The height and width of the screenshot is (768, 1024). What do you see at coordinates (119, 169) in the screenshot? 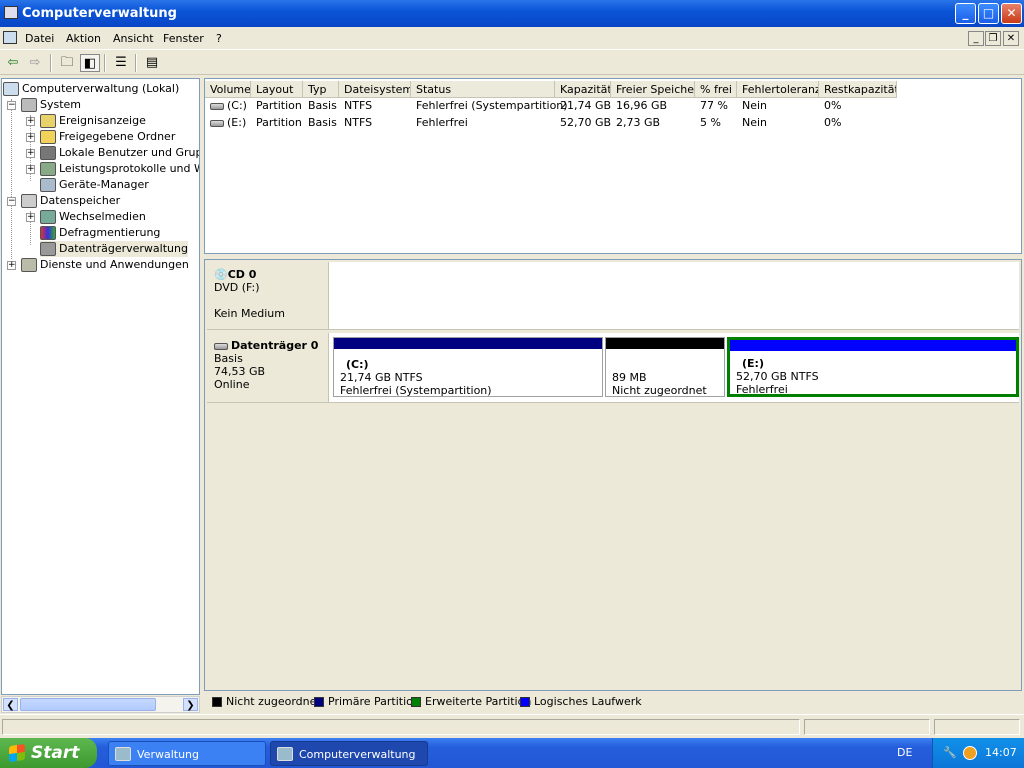
I see `tree-item-leistungsprotokolle: Leistungsprotokolle und Warnungen` at bounding box center [119, 169].